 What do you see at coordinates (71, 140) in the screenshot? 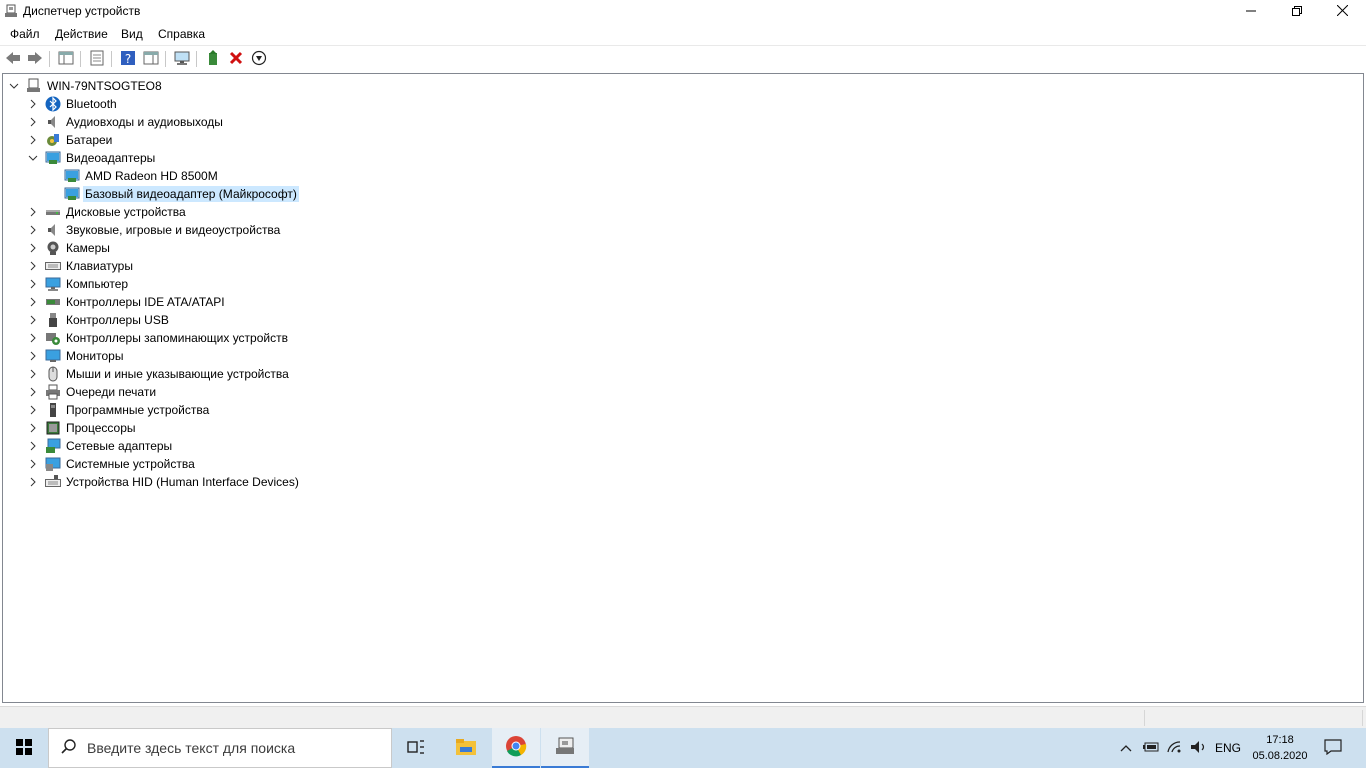
I see `tree-category: Батареи` at bounding box center [71, 140].